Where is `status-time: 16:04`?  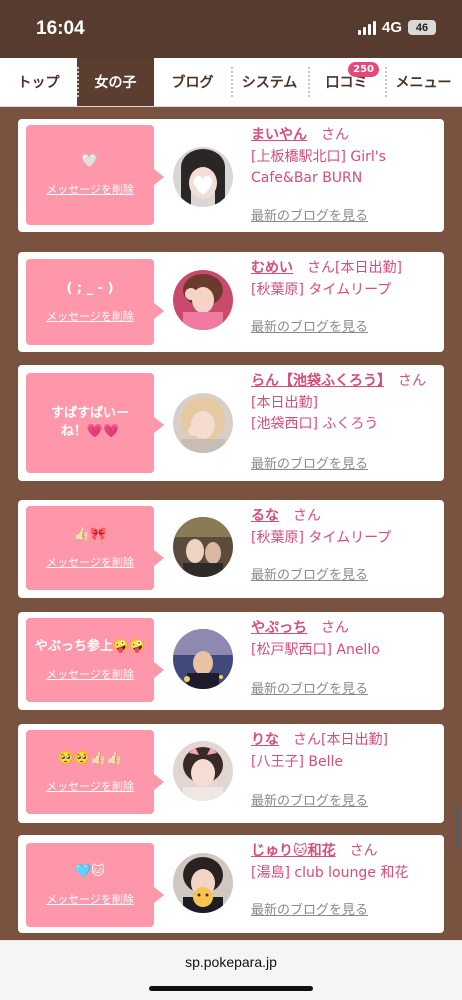
status-time: 16:04 is located at coordinates (60, 28).